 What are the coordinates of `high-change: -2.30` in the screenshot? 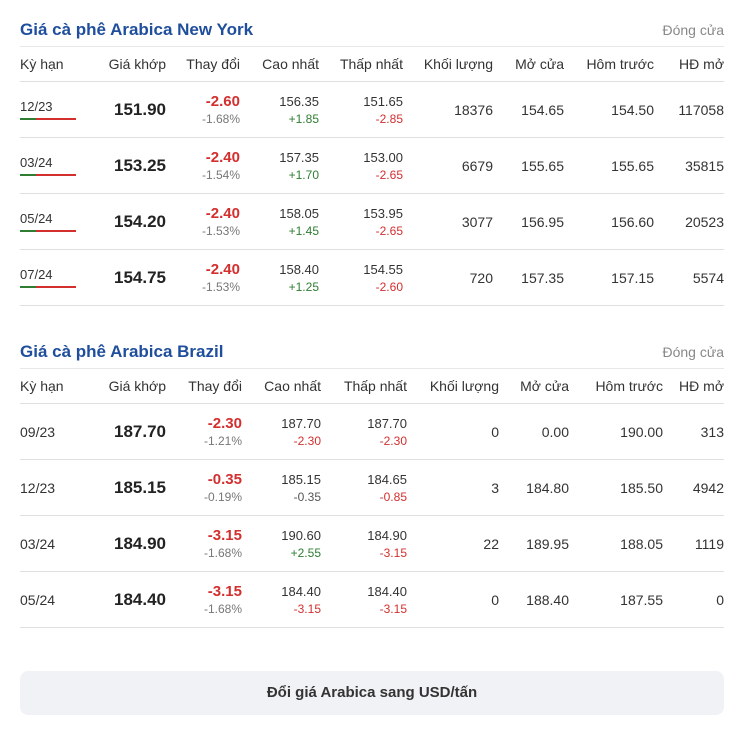 It's located at (307, 440).